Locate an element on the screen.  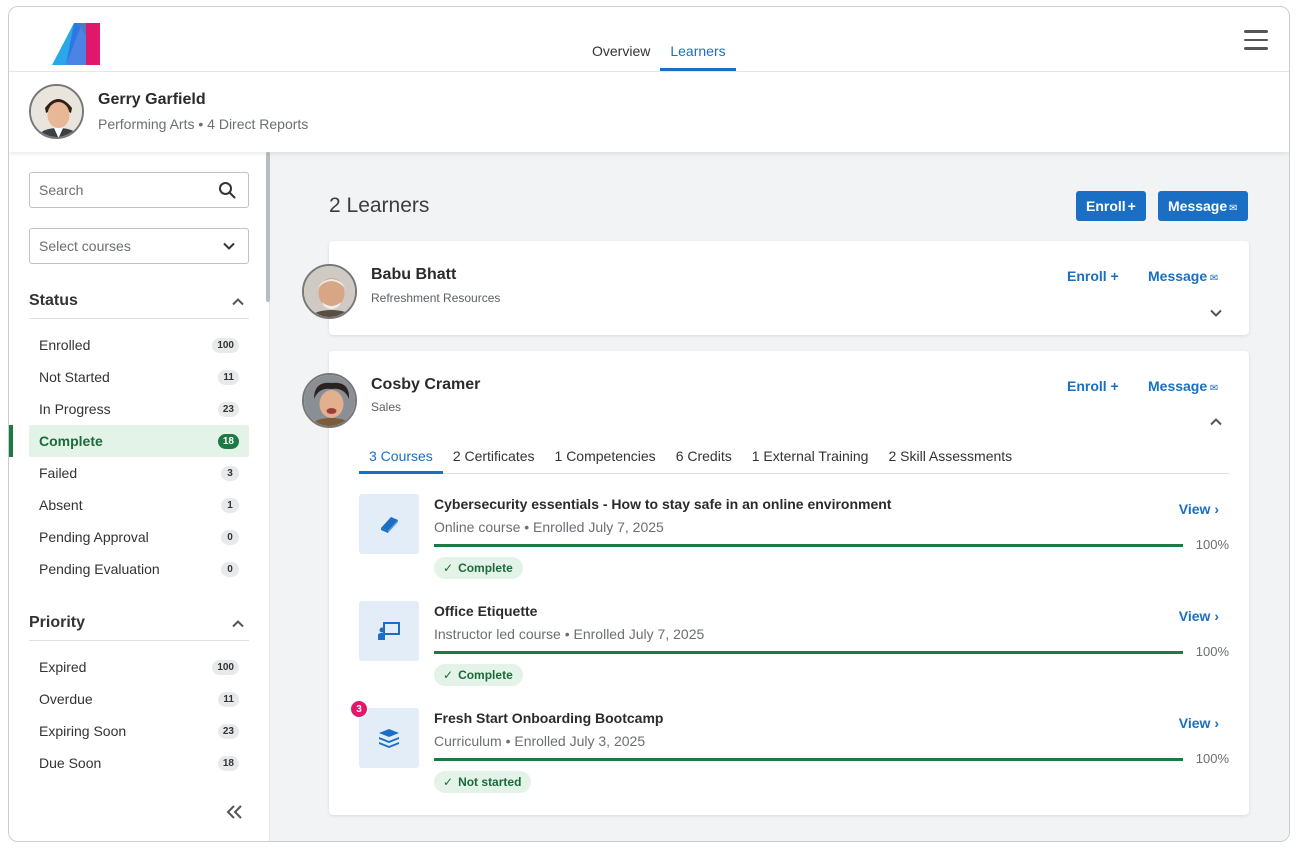
priority-section-header: Priority is located at coordinates (139, 627).